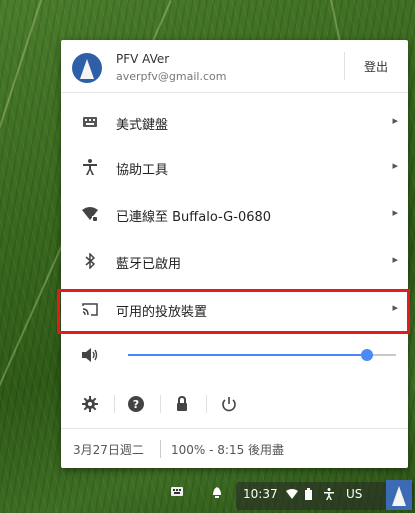 The image size is (415, 513). I want to click on bluetooth-icon, so click(90, 261).